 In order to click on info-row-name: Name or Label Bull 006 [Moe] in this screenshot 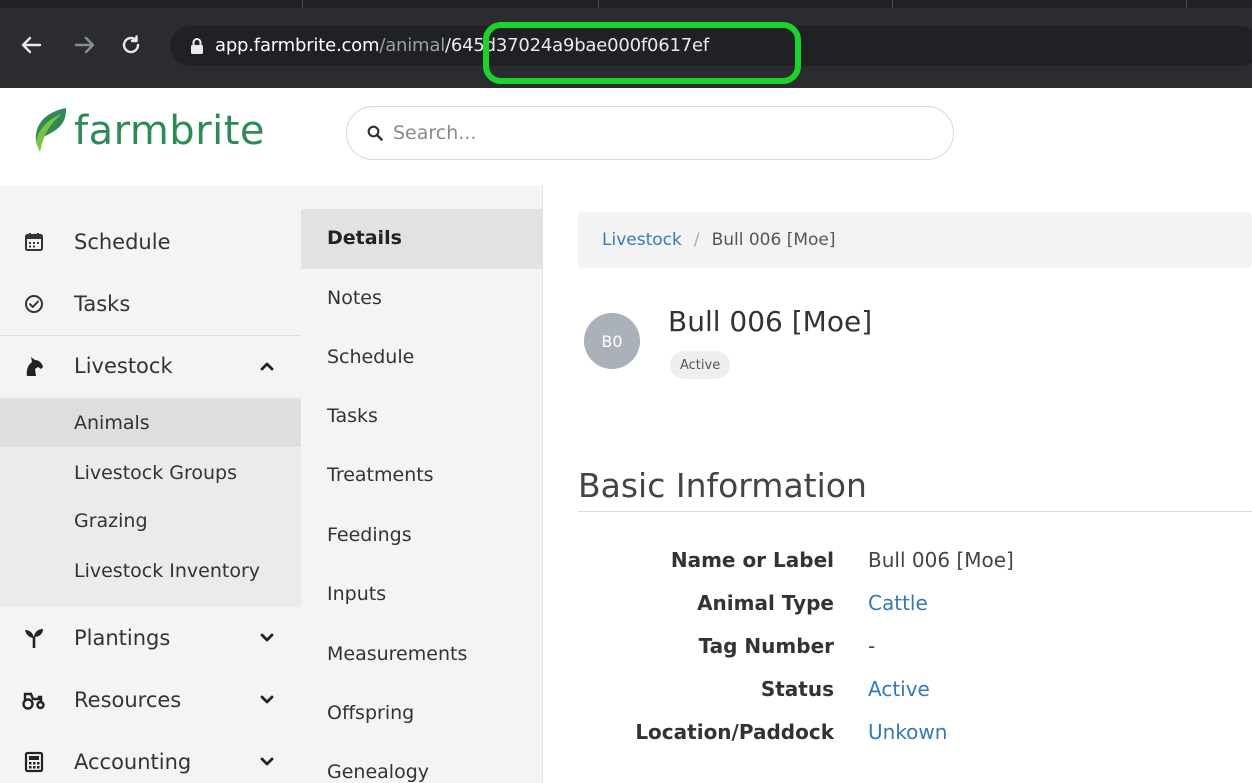, I will do `click(915, 563)`.